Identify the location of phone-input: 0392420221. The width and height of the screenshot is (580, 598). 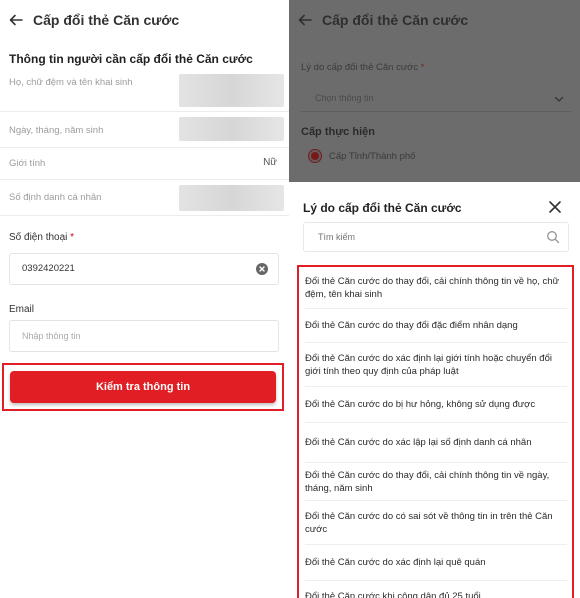
(144, 269).